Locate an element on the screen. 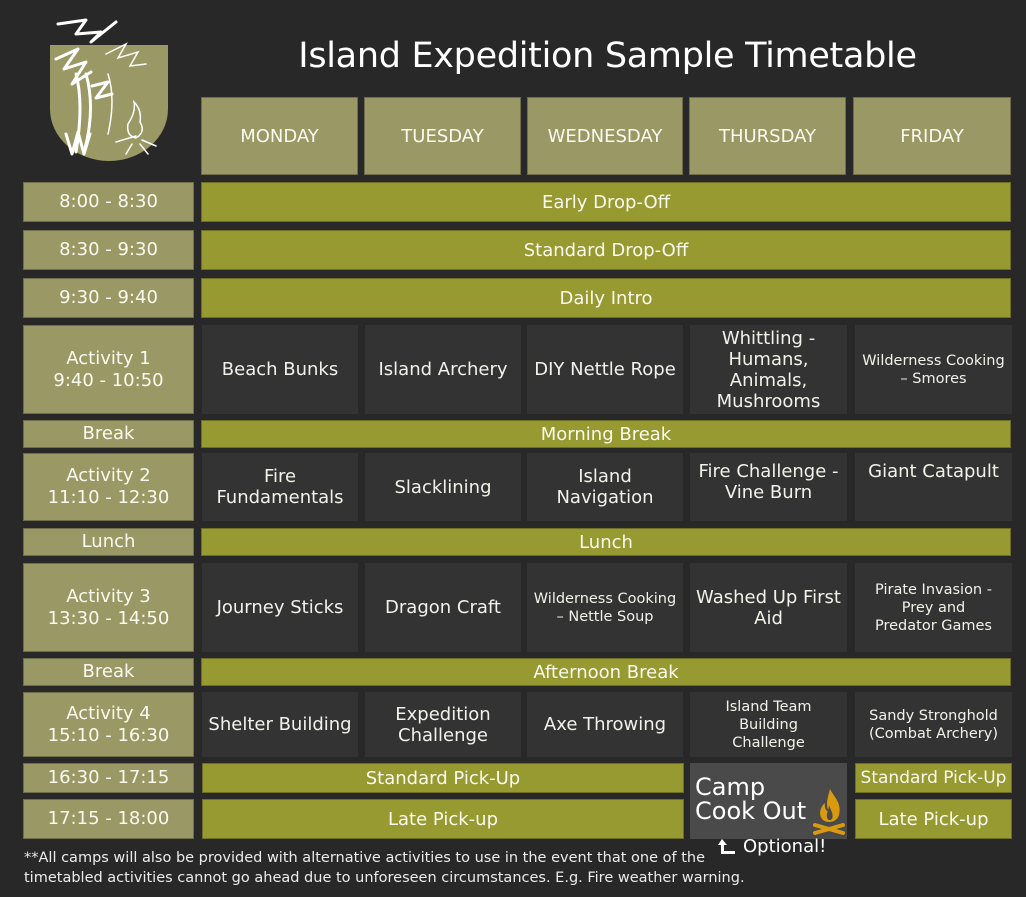 This screenshot has height=897, width=1026. activity-cell: Shelter Building is located at coordinates (280, 724).